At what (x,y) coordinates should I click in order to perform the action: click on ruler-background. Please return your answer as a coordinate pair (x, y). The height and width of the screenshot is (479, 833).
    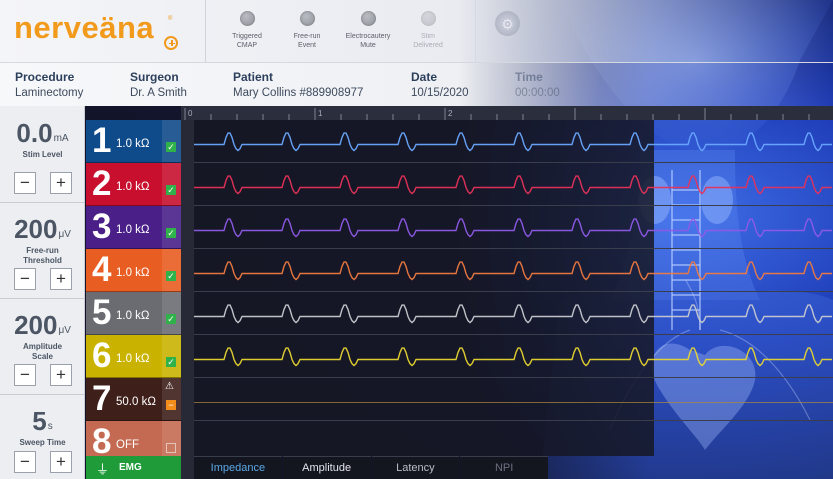
    Looking at the image, I should click on (507, 113).